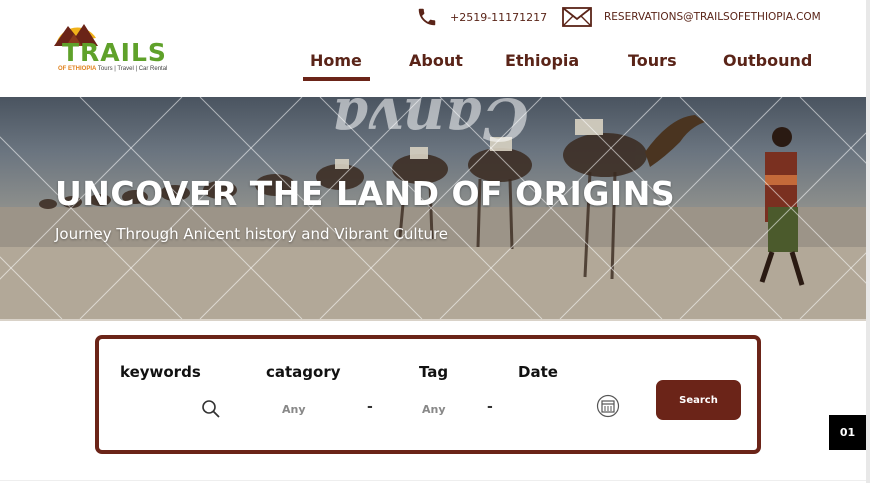  Describe the element at coordinates (303, 372) in the screenshot. I see `category-label: catagory` at that location.